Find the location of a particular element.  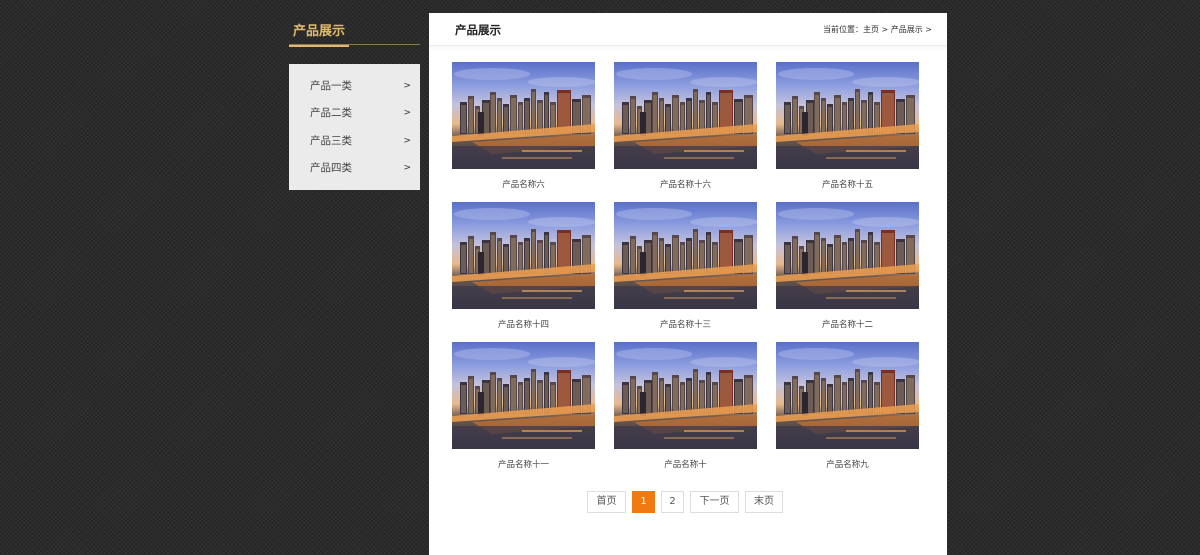

product-card: 产品名称十三 is located at coordinates (685, 266).